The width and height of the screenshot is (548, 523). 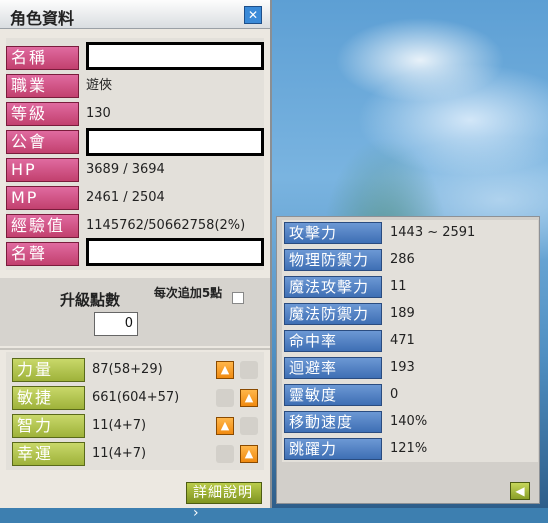 What do you see at coordinates (333, 422) in the screenshot?
I see `speed-label: 移動速度` at bounding box center [333, 422].